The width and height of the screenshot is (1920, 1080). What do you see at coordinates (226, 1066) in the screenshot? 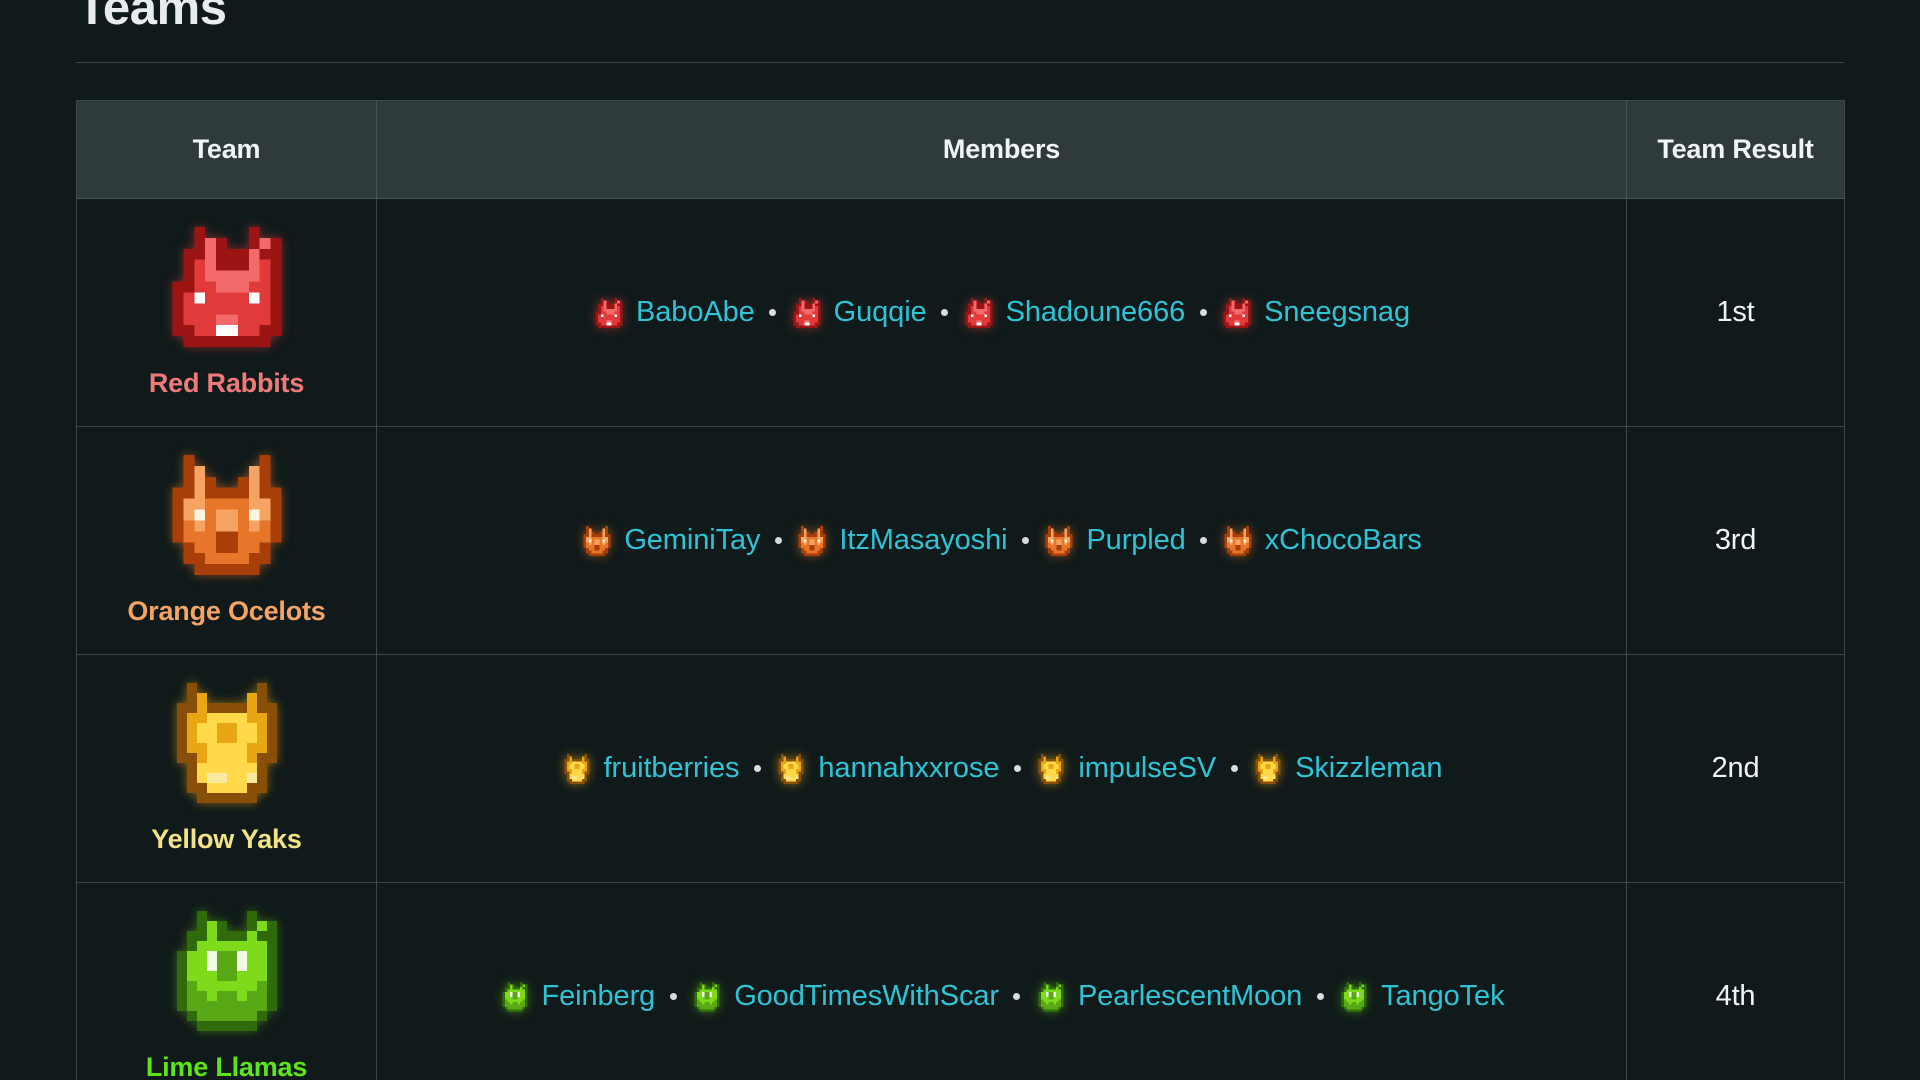
I see `team-name: Lime Llamas` at bounding box center [226, 1066].